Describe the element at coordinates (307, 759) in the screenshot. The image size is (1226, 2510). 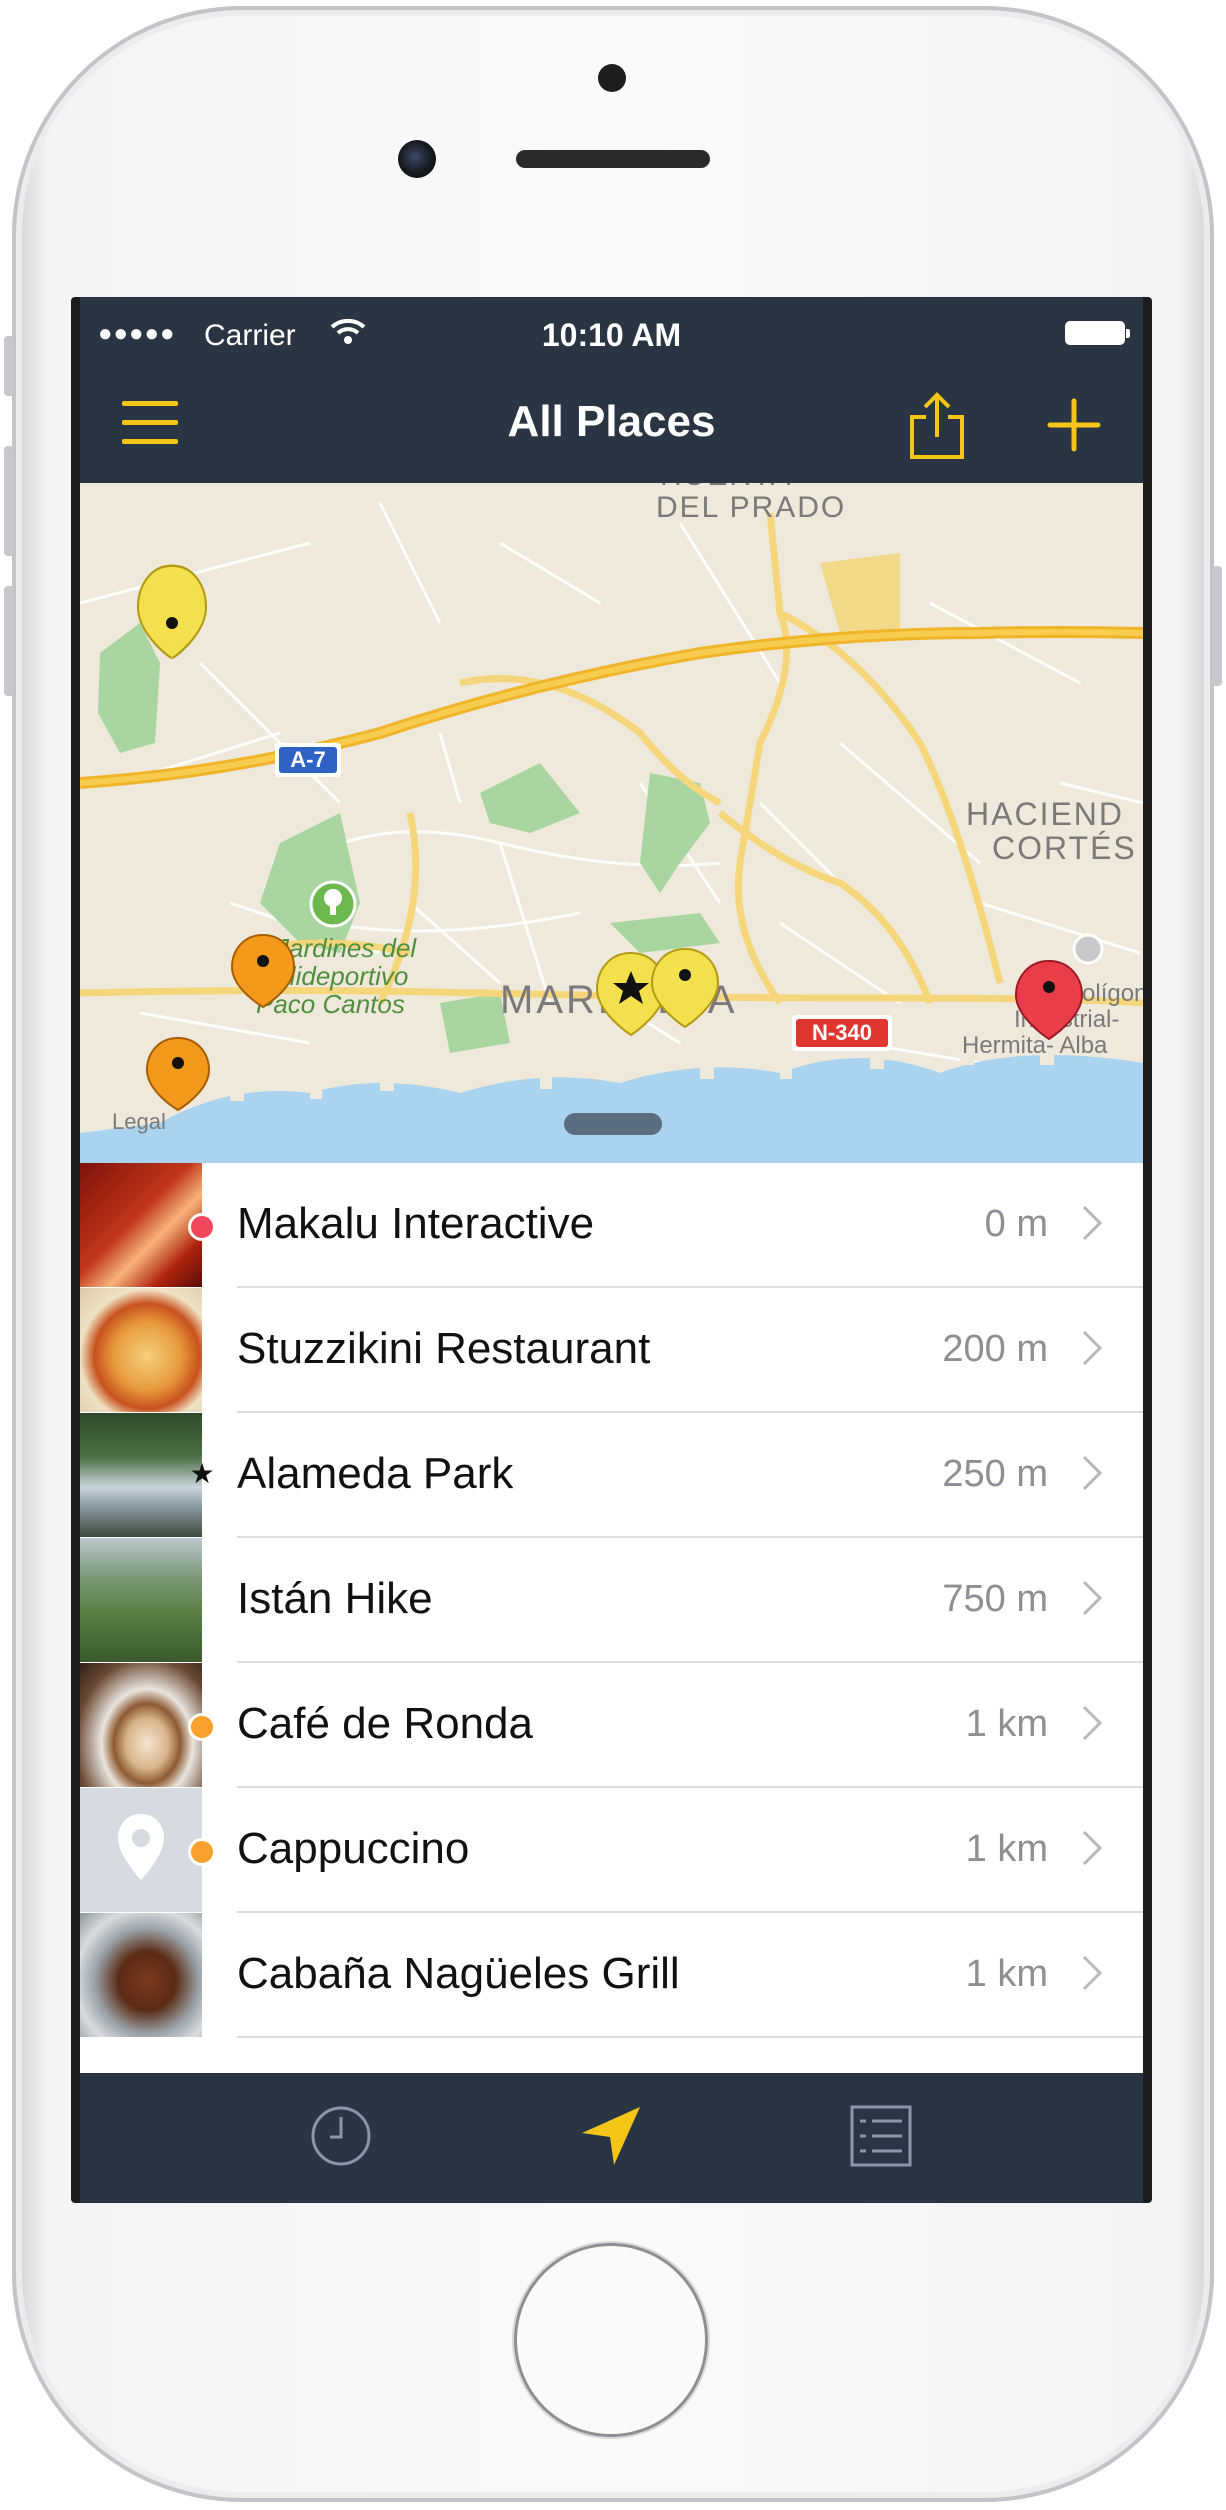
I see `road-a7-label: A-7` at that location.